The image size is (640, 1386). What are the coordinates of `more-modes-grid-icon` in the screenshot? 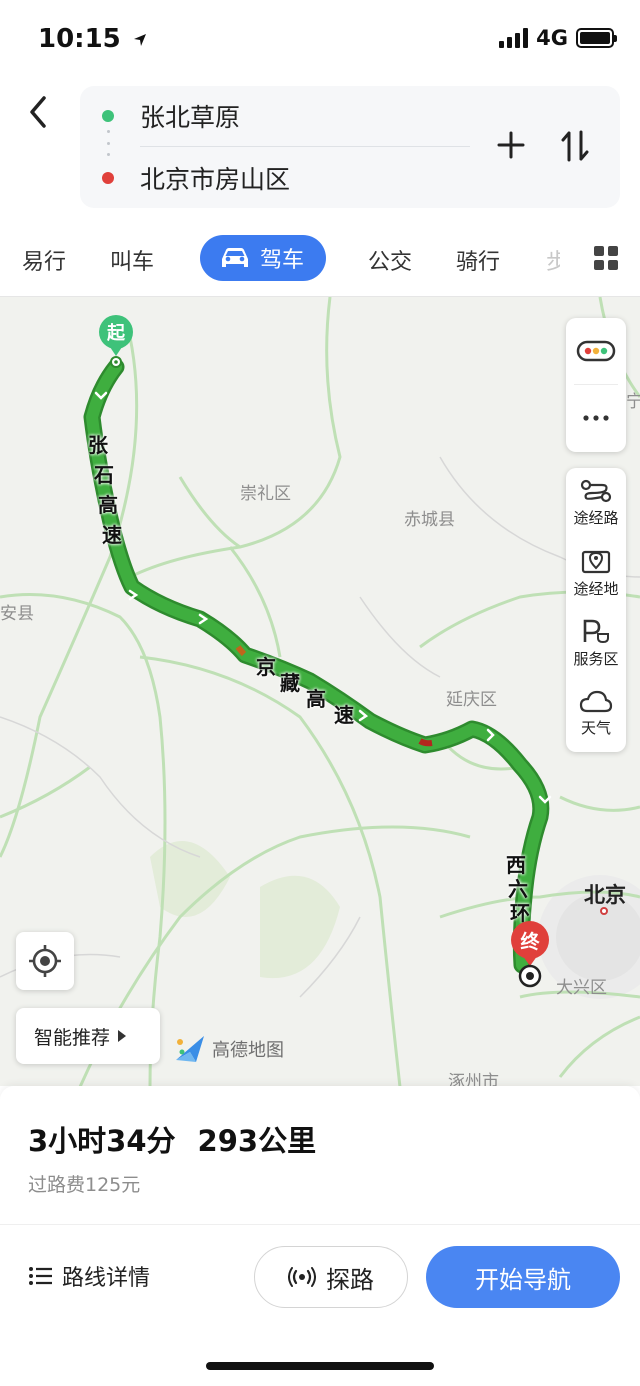 It's located at (606, 258).